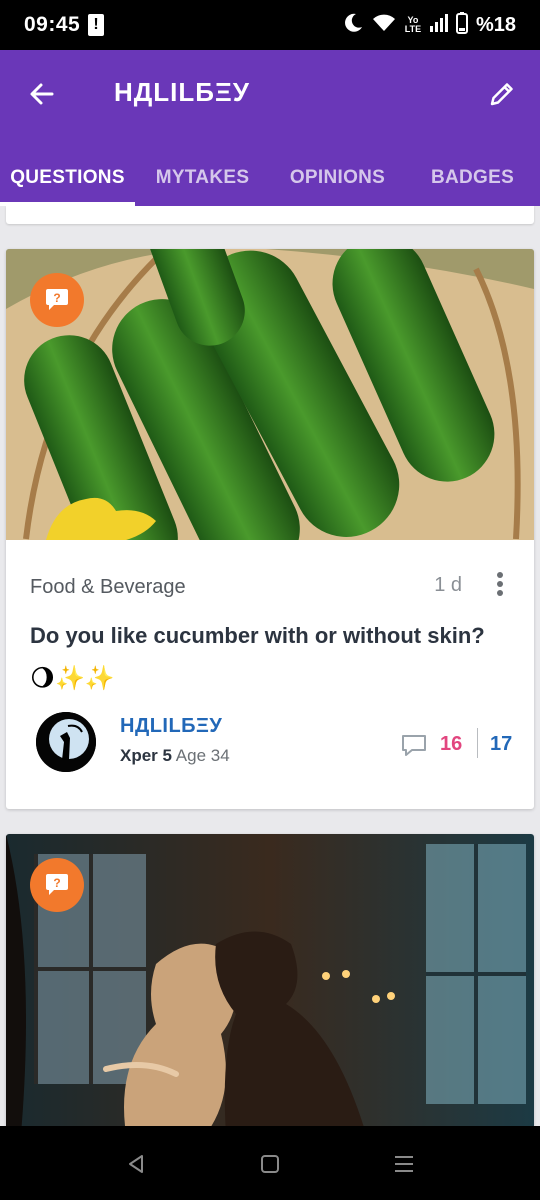 The image size is (540, 1200). What do you see at coordinates (451, 744) in the screenshot?
I see `comment-count: 16` at bounding box center [451, 744].